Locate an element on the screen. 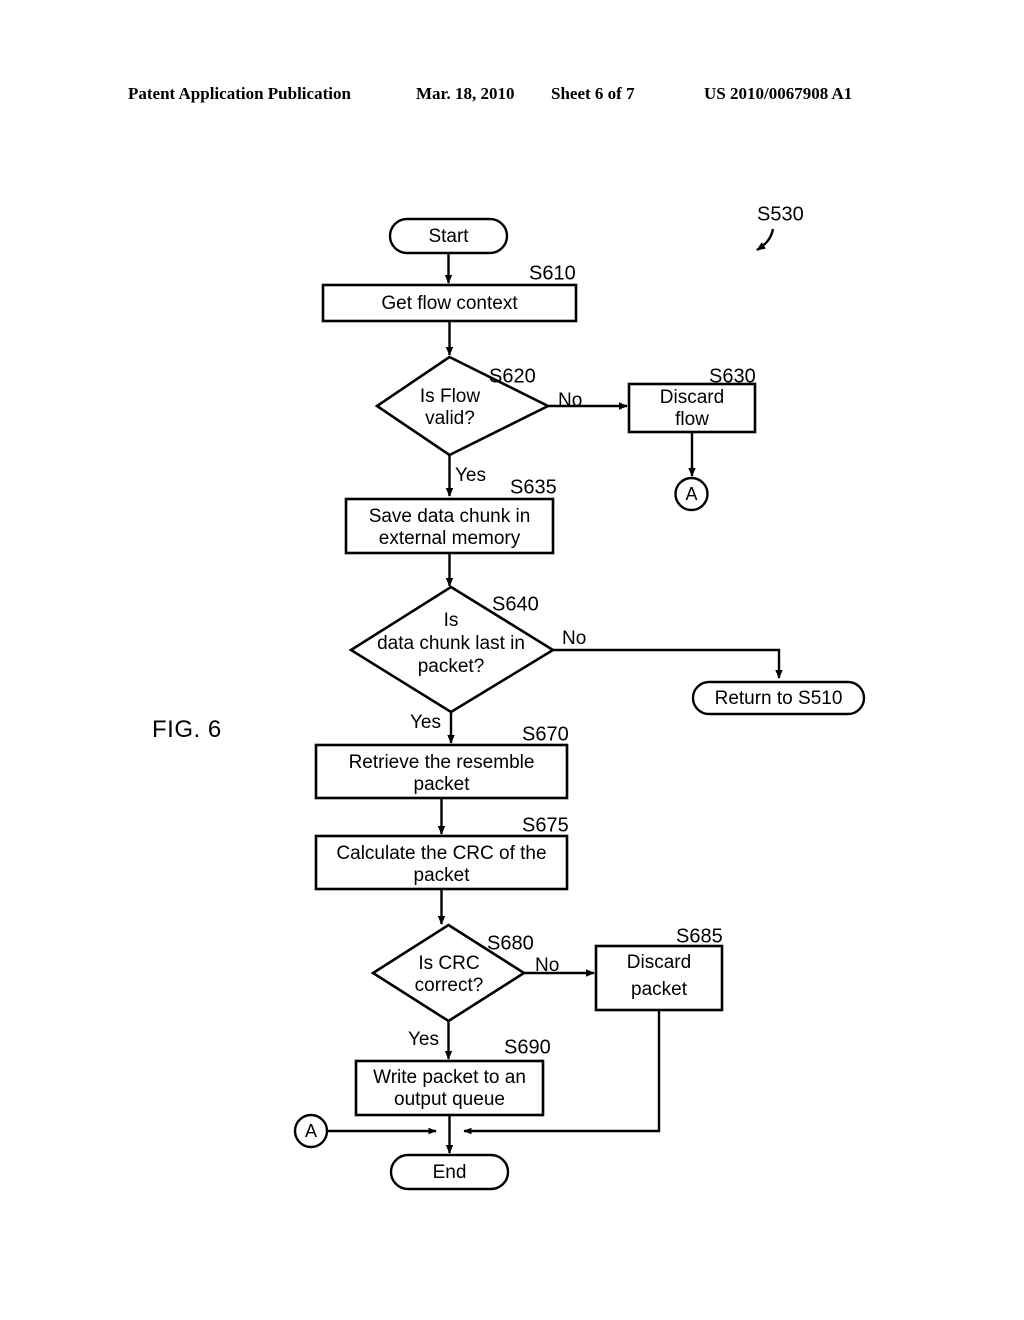 This screenshot has height=1320, width=1024. edge-label-s640-no: No is located at coordinates (574, 638).